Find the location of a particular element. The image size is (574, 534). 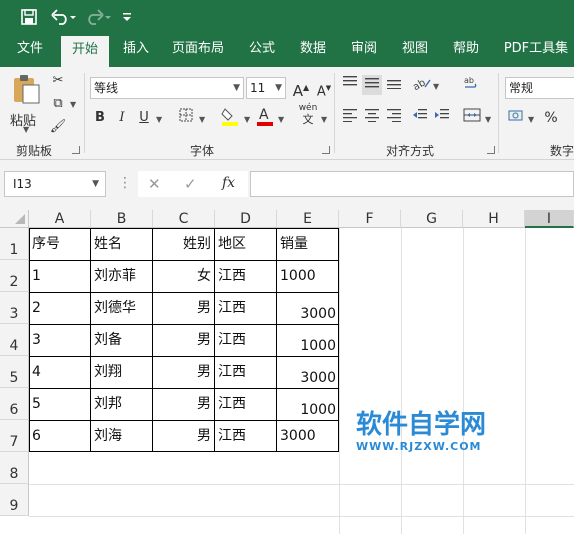

table-cell: 2 is located at coordinates (59, 308).